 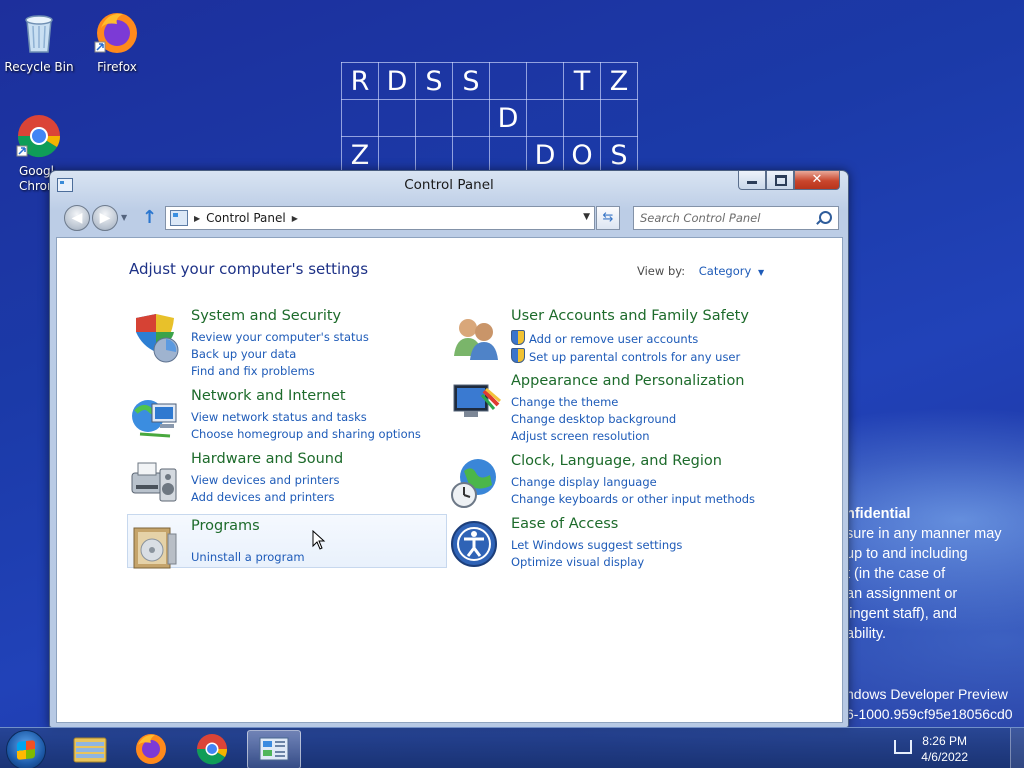 I want to click on grid-cell: O, so click(x=582, y=155).